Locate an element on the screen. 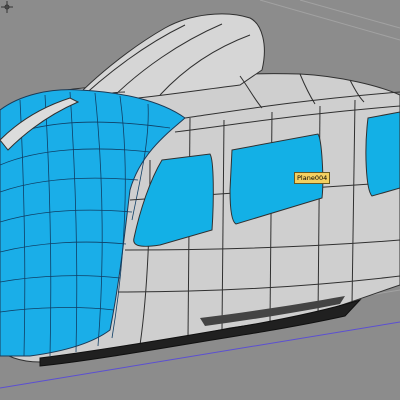 This screenshot has width=400, height=400. move-gizmo-icon is located at coordinates (7, 7).